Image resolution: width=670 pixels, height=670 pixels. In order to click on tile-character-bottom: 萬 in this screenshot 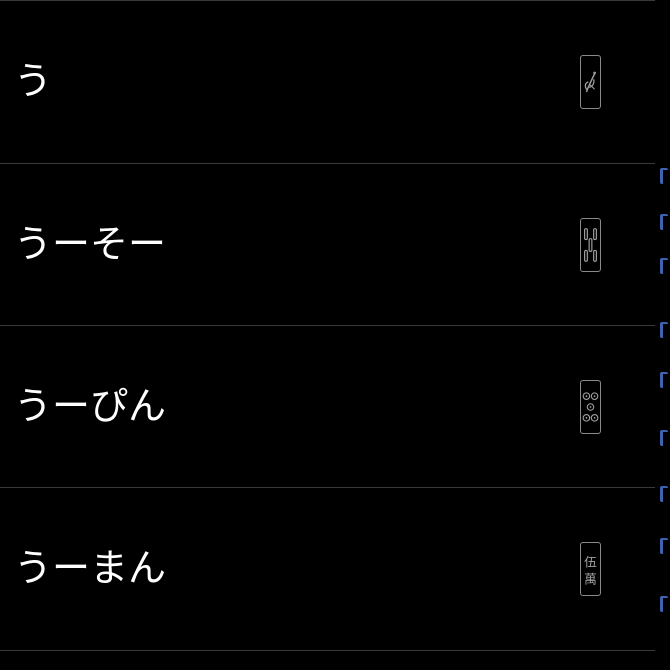, I will do `click(590, 578)`.